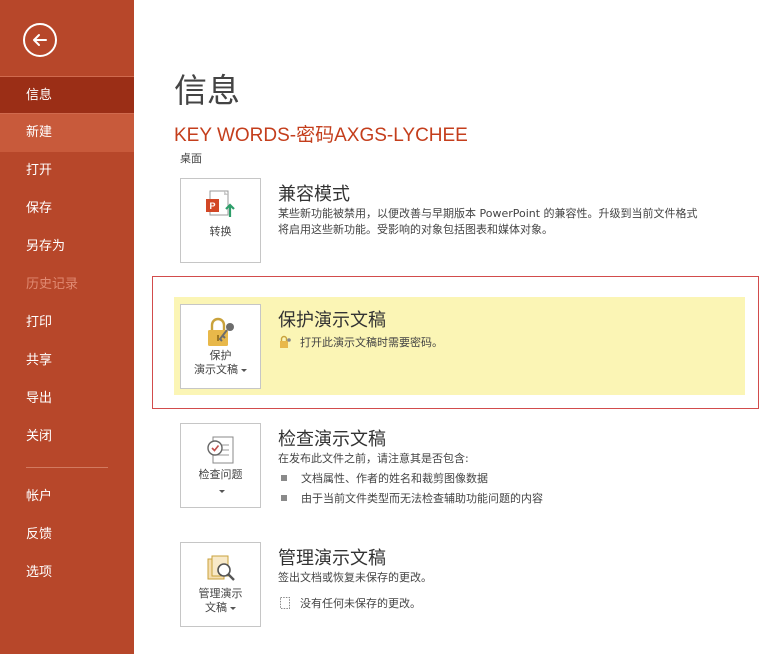 This screenshot has height=654, width=782. I want to click on protect-button-line2: 演示文稿, so click(216, 369).